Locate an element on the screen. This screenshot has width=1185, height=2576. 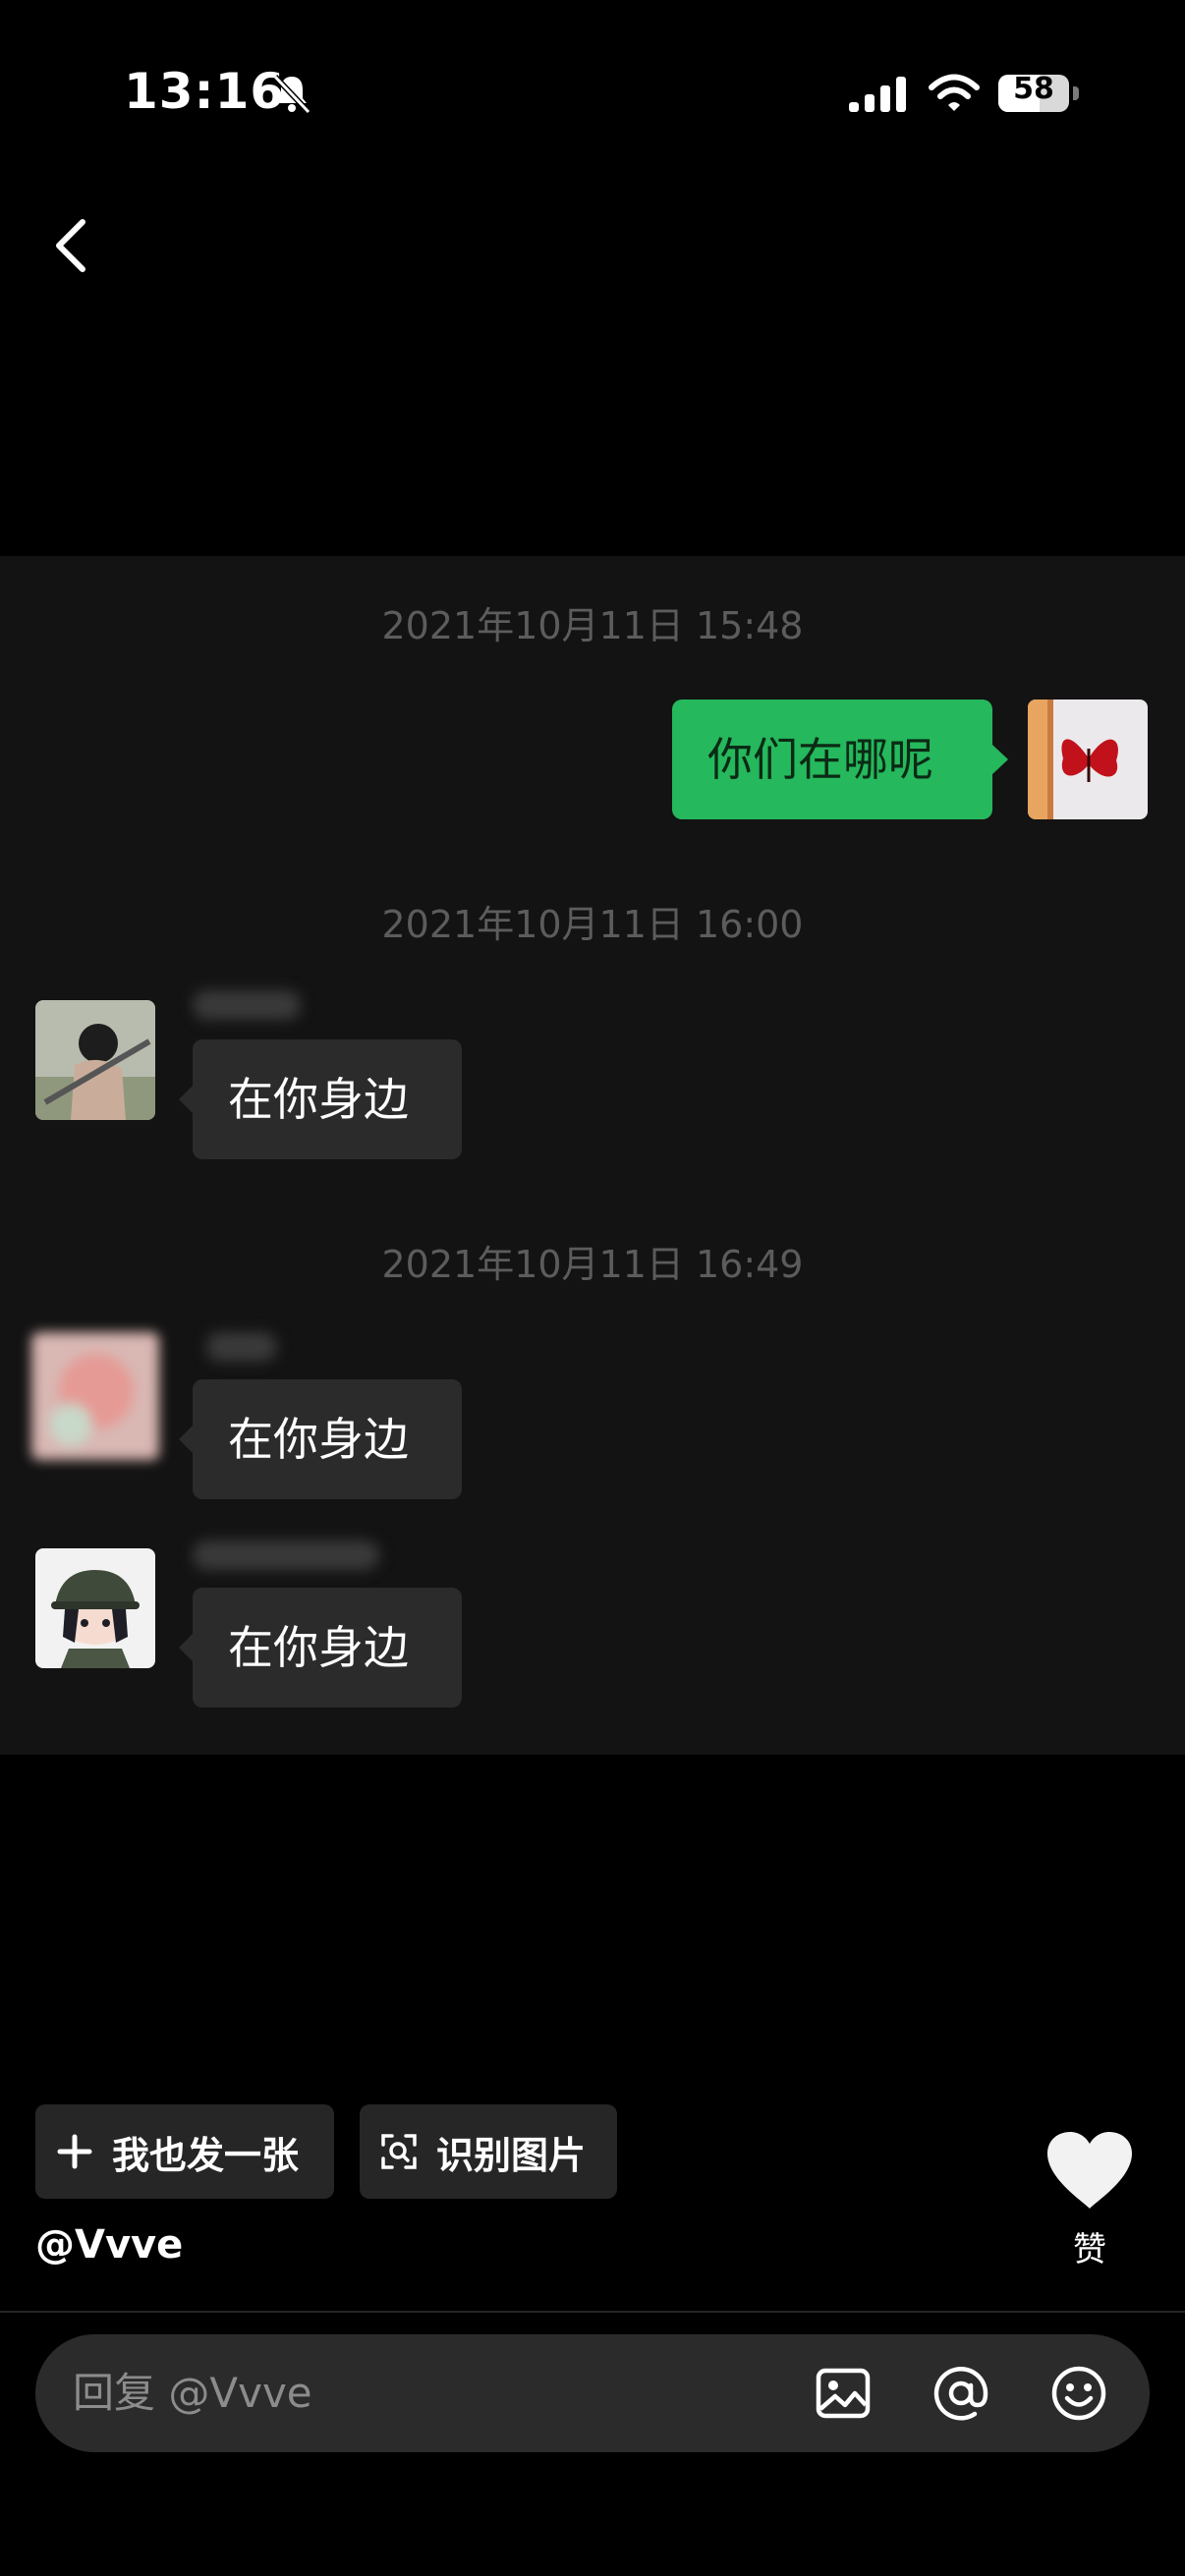
post-one-too-label: 我也发一张 is located at coordinates (206, 2155).